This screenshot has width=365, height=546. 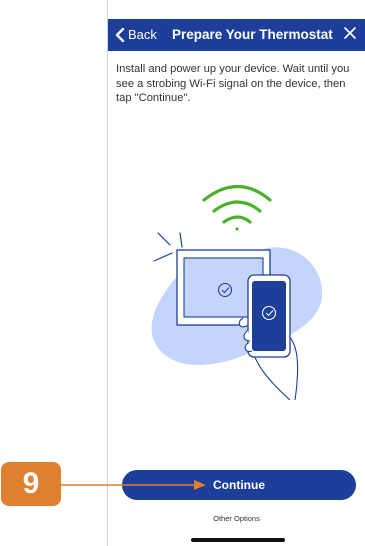 What do you see at coordinates (238, 540) in the screenshot?
I see `home-indicator` at bounding box center [238, 540].